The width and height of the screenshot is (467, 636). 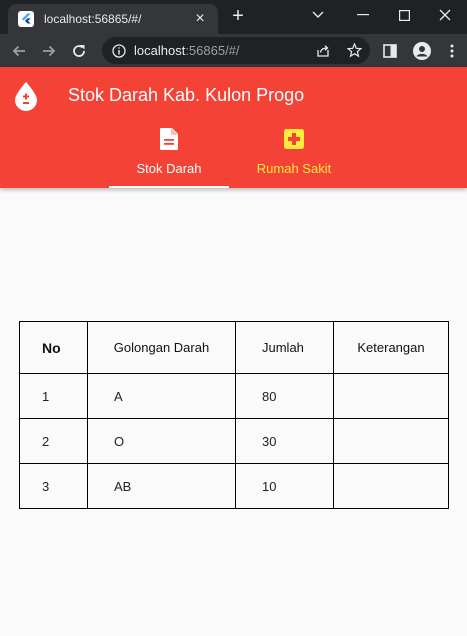 I want to click on cell-no: 3, so click(x=53, y=486).